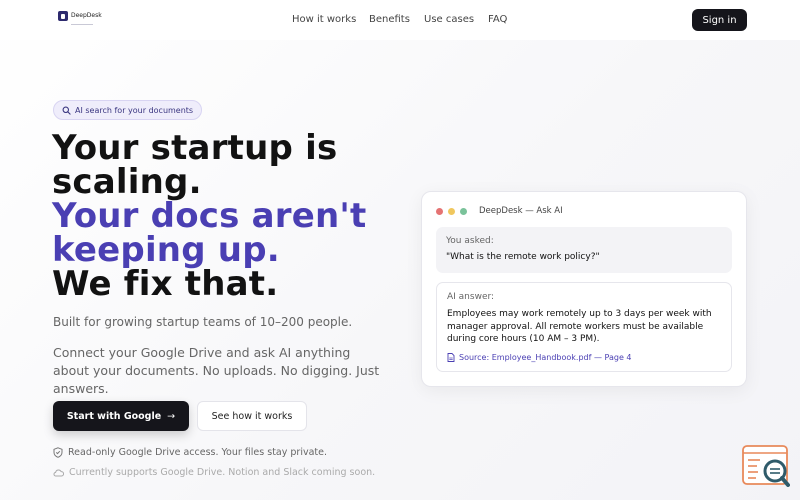 Image resolution: width=800 pixels, height=500 pixels. What do you see at coordinates (171, 416) in the screenshot?
I see `arrow-right-icon: →` at bounding box center [171, 416].